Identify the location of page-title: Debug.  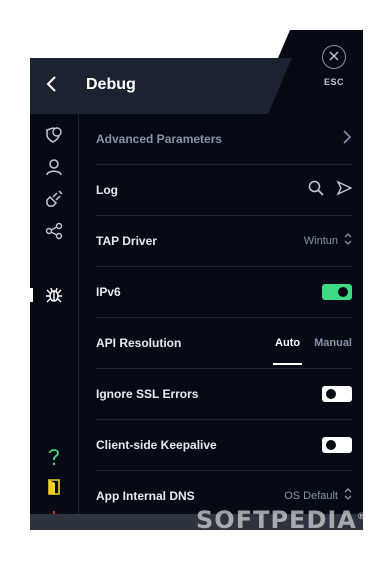
(111, 84).